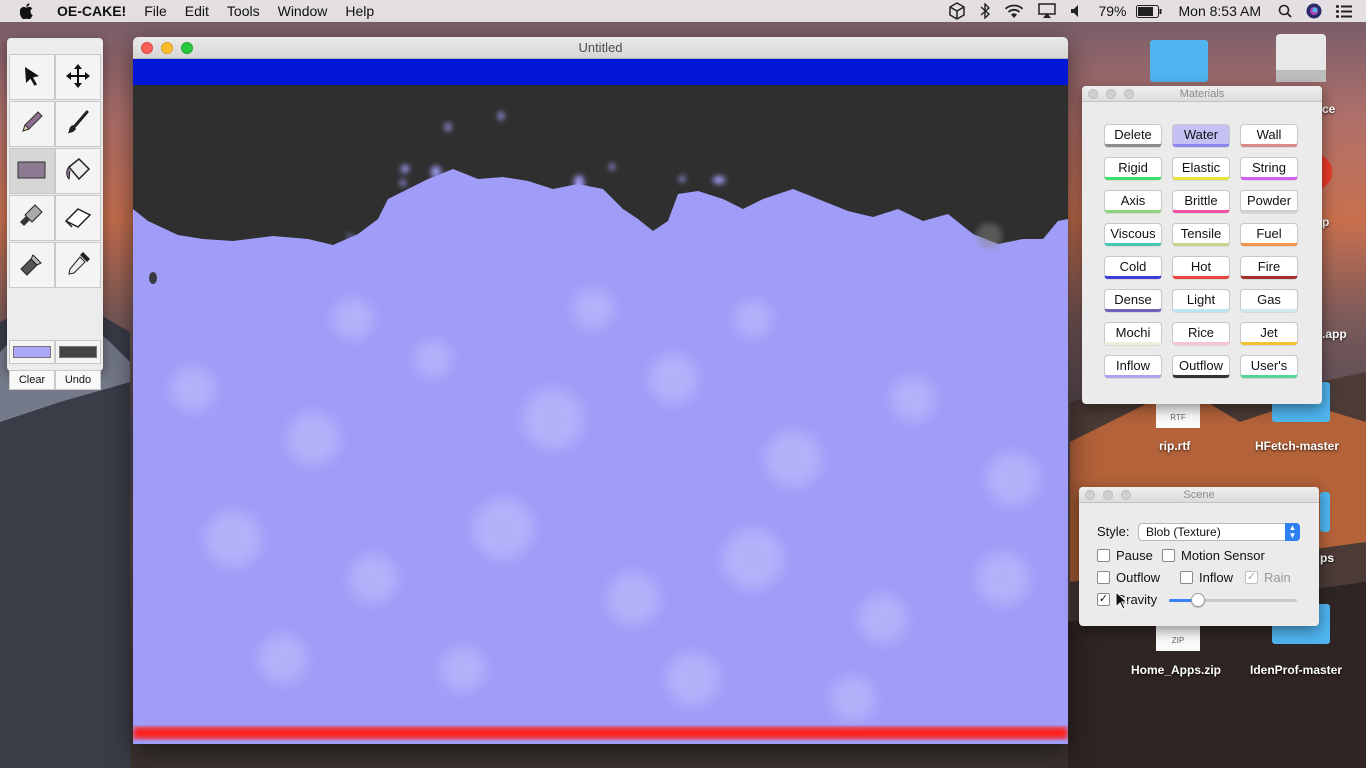 This screenshot has width=1366, height=768. I want to click on menu-window: Window, so click(303, 11).